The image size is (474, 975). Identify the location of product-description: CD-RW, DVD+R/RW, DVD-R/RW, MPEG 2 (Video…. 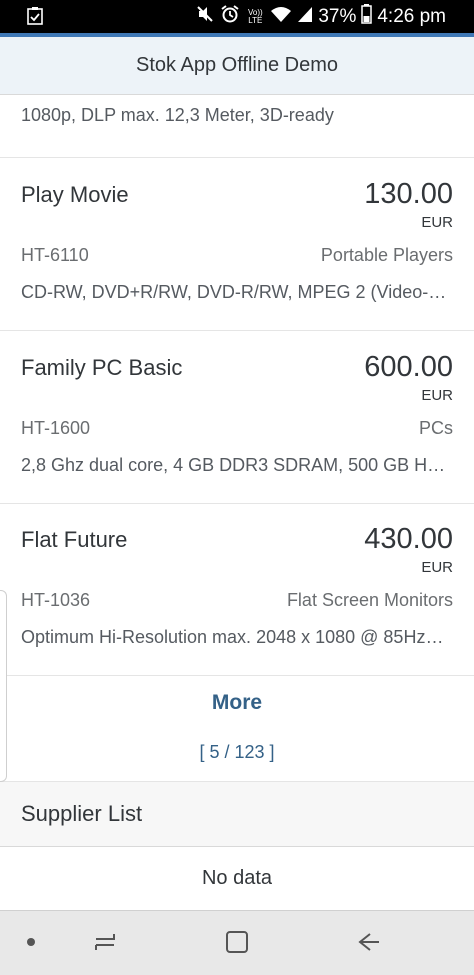
(237, 292).